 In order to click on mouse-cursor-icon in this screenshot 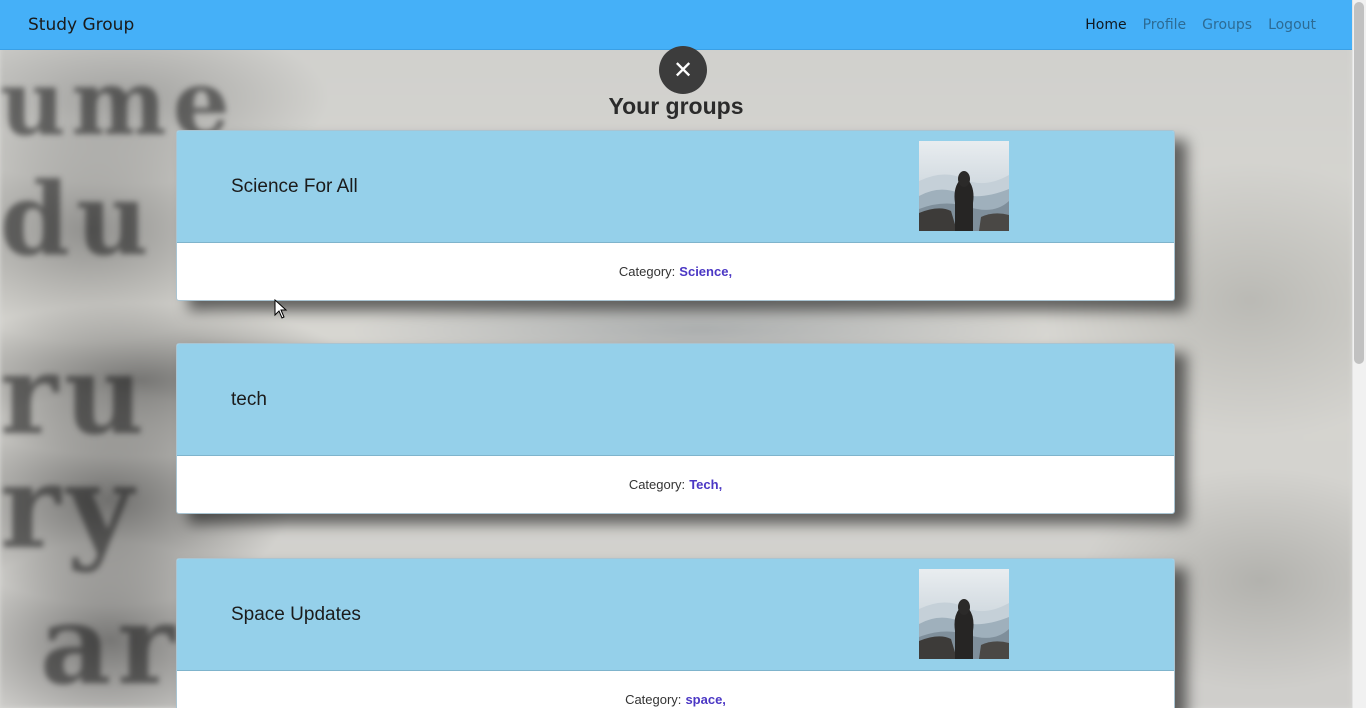, I will do `click(281, 309)`.